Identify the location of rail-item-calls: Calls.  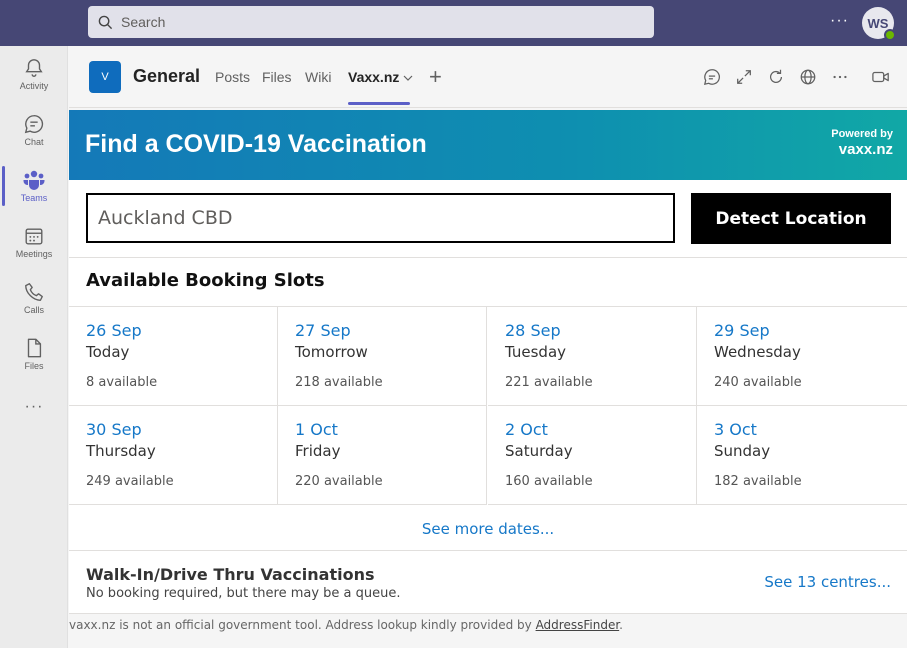
(34, 298).